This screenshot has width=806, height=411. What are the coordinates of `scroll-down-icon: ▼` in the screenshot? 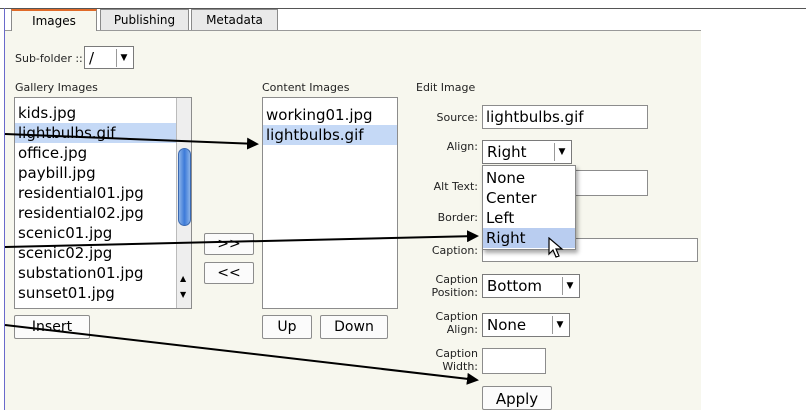 It's located at (183, 294).